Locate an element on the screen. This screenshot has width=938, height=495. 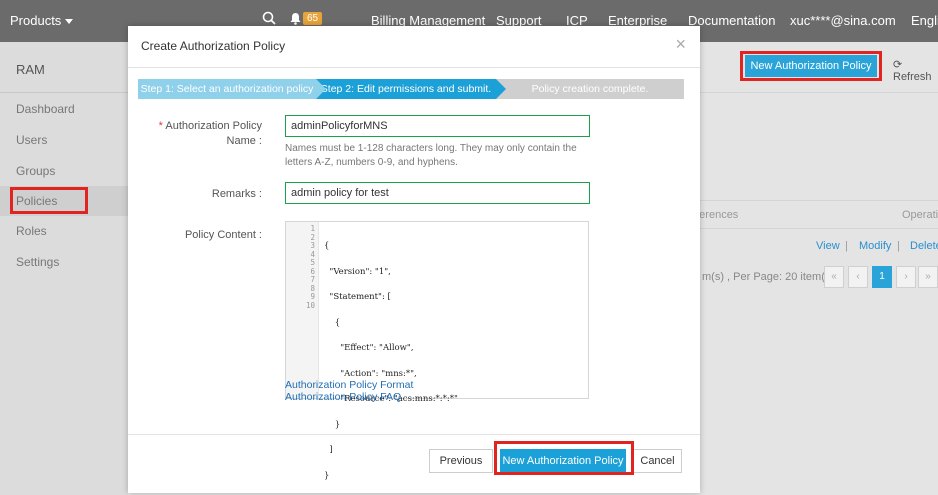
remarks-label: Remarks : is located at coordinates (236, 194).